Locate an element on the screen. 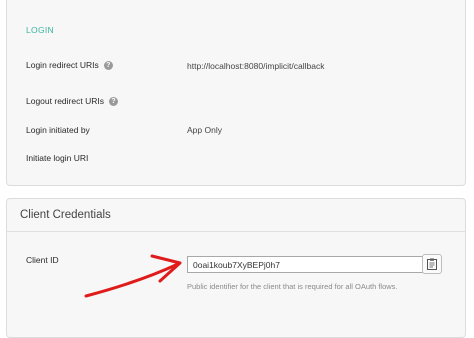 Image resolution: width=474 pixels, height=338 pixels. copy-client-id-button is located at coordinates (432, 264).